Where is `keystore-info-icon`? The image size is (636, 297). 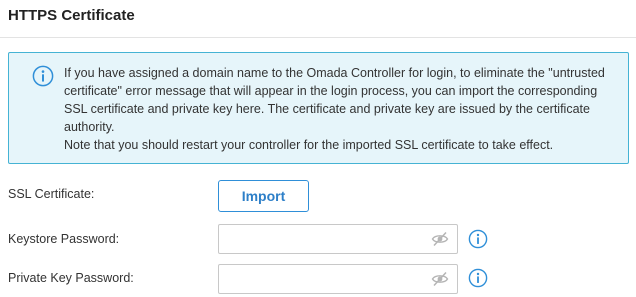
keystore-info-icon is located at coordinates (478, 239).